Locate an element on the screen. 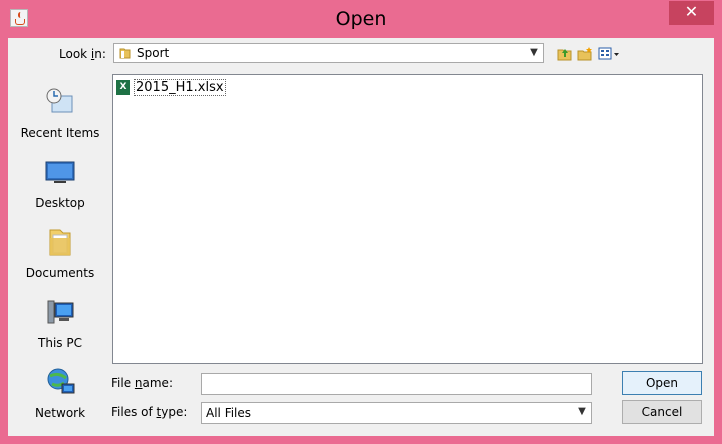 The image size is (722, 444). place-label: Recent Items is located at coordinates (60, 133).